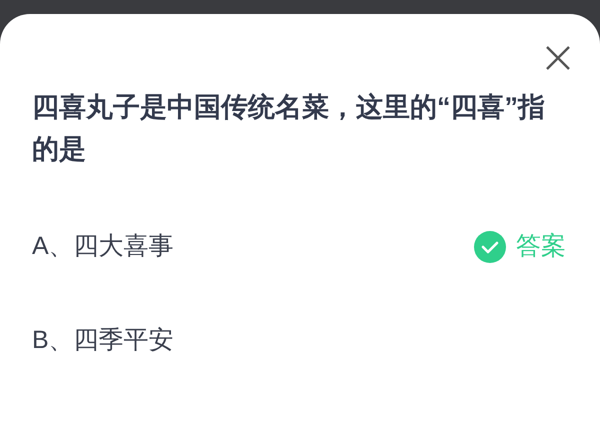 Image resolution: width=600 pixels, height=432 pixels. What do you see at coordinates (300, 341) in the screenshot?
I see `option-text: B、四季平安` at bounding box center [300, 341].